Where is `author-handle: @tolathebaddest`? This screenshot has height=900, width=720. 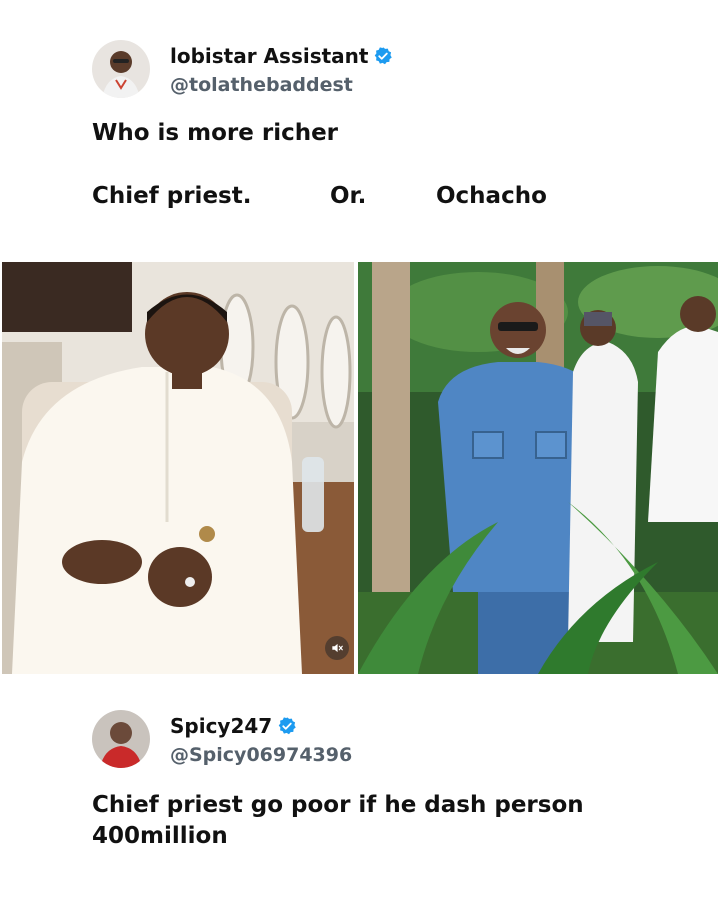
author-handle: @tolathebaddest is located at coordinates (261, 85).